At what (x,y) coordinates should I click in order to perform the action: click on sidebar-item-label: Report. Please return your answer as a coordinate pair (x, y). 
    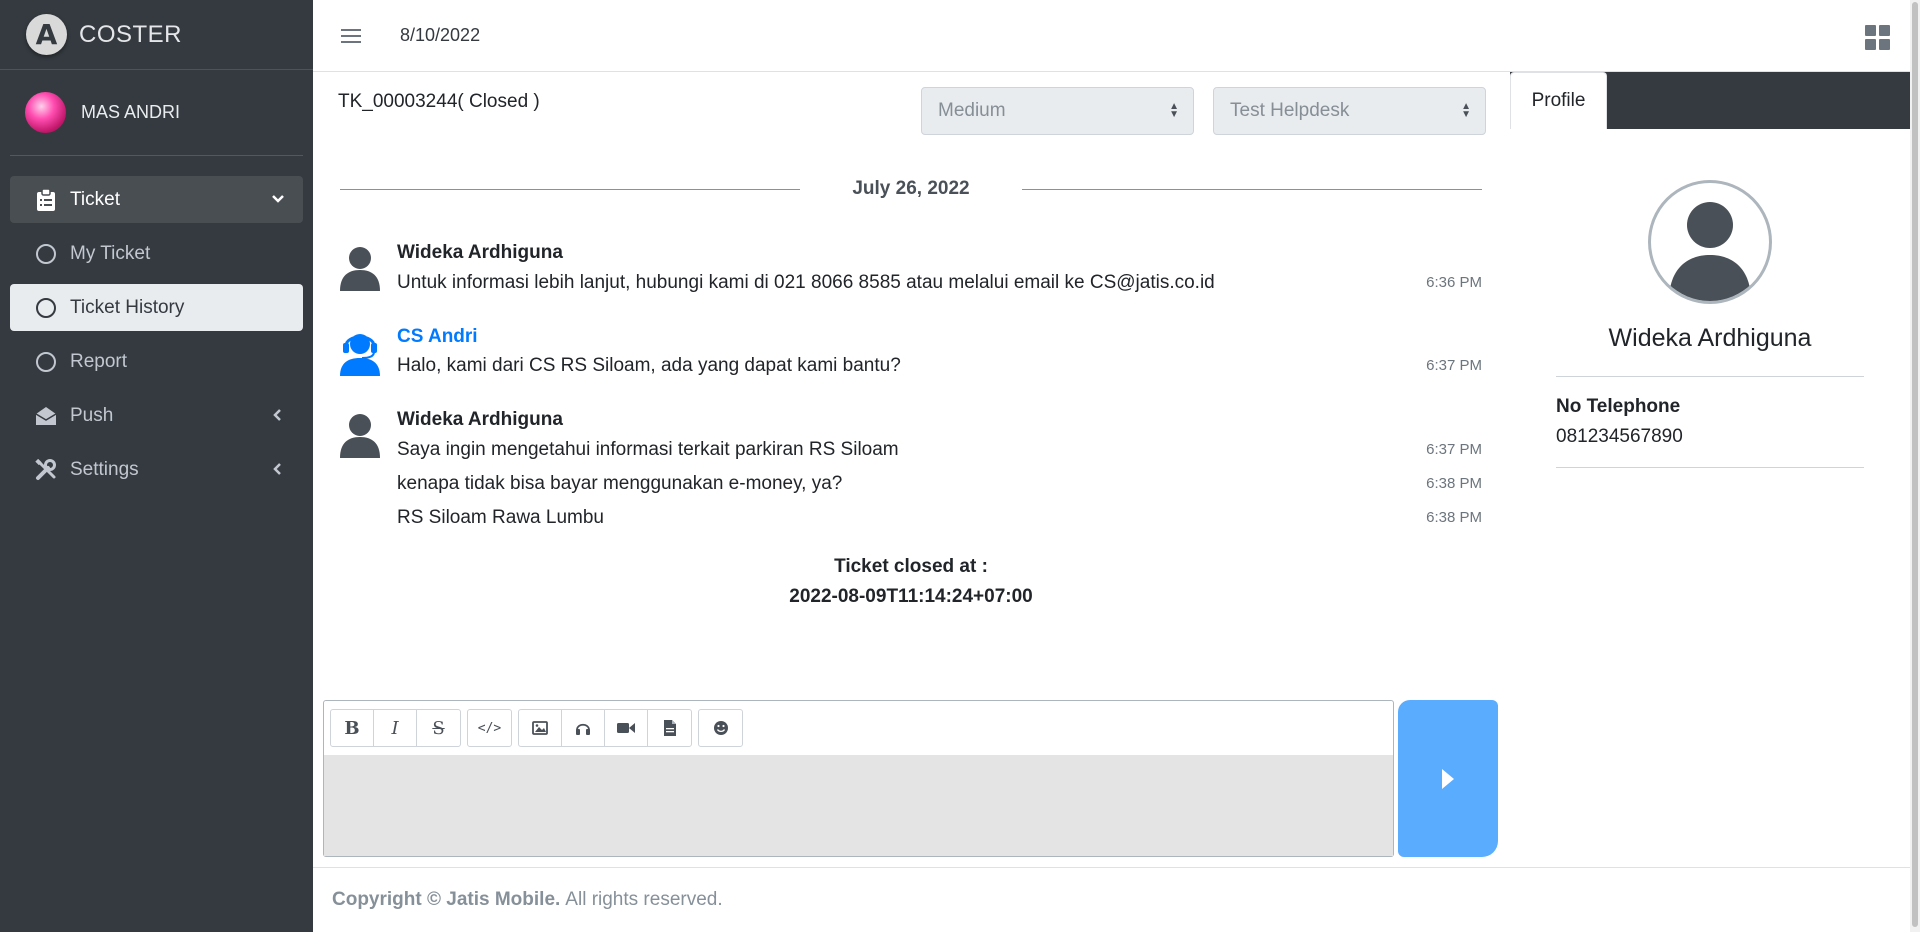
    Looking at the image, I should click on (99, 361).